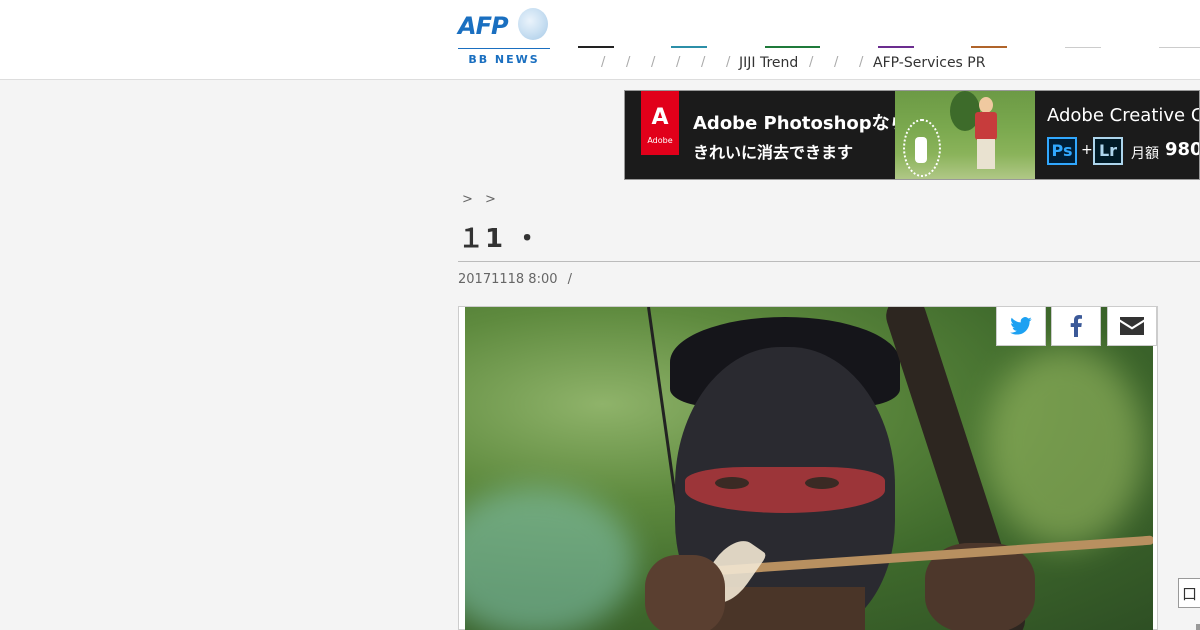  What do you see at coordinates (504, 59) in the screenshot?
I see `logo-subtitle: BB NEWS` at bounding box center [504, 59].